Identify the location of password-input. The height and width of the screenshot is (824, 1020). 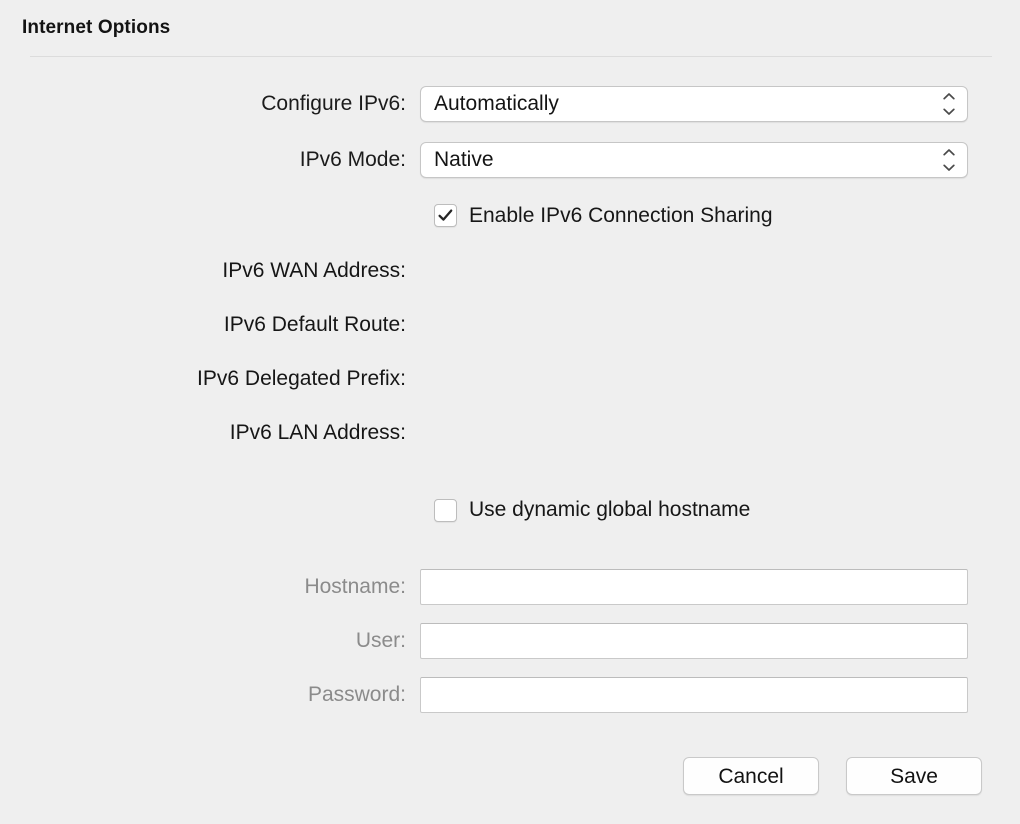
(694, 695).